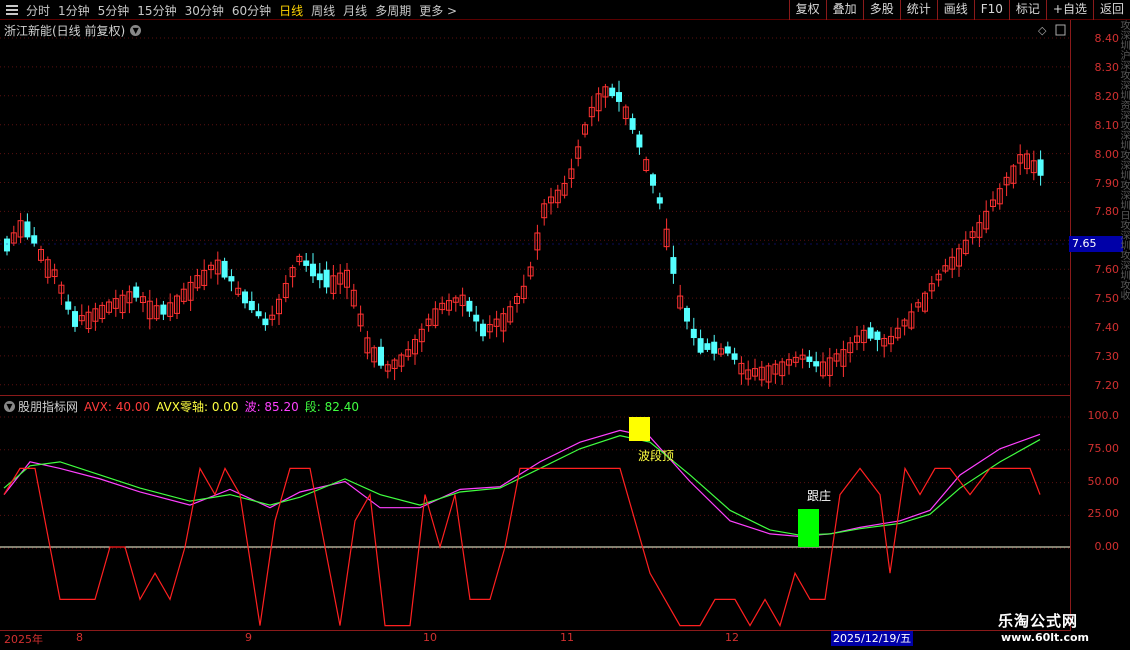 The width and height of the screenshot is (1130, 650). Describe the element at coordinates (1111, 10) in the screenshot. I see `toolbar-button: 返回` at that location.